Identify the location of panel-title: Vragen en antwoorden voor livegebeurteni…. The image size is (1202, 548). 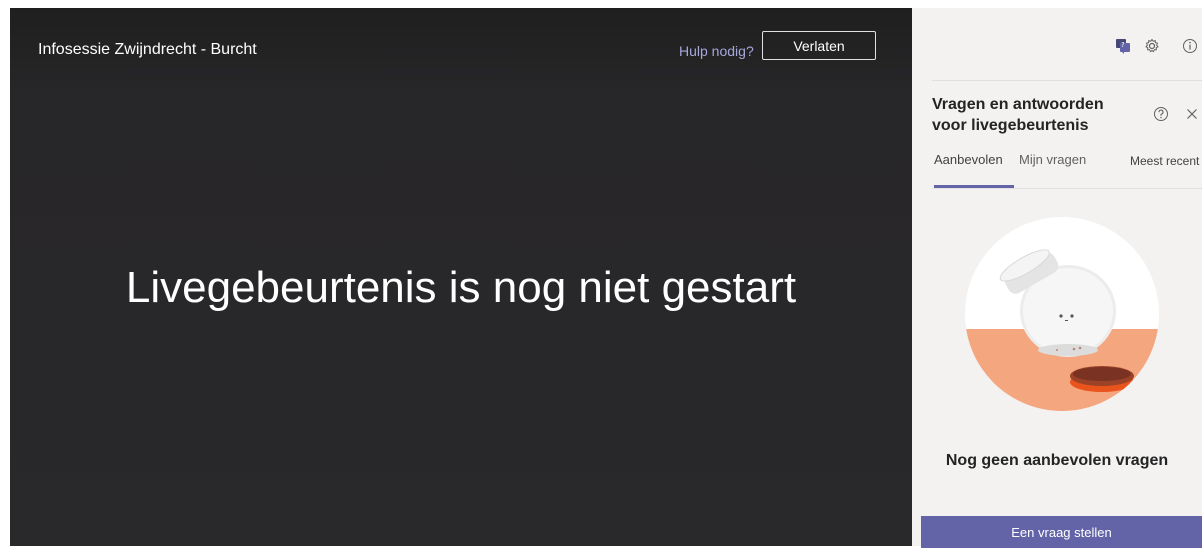
(1018, 115).